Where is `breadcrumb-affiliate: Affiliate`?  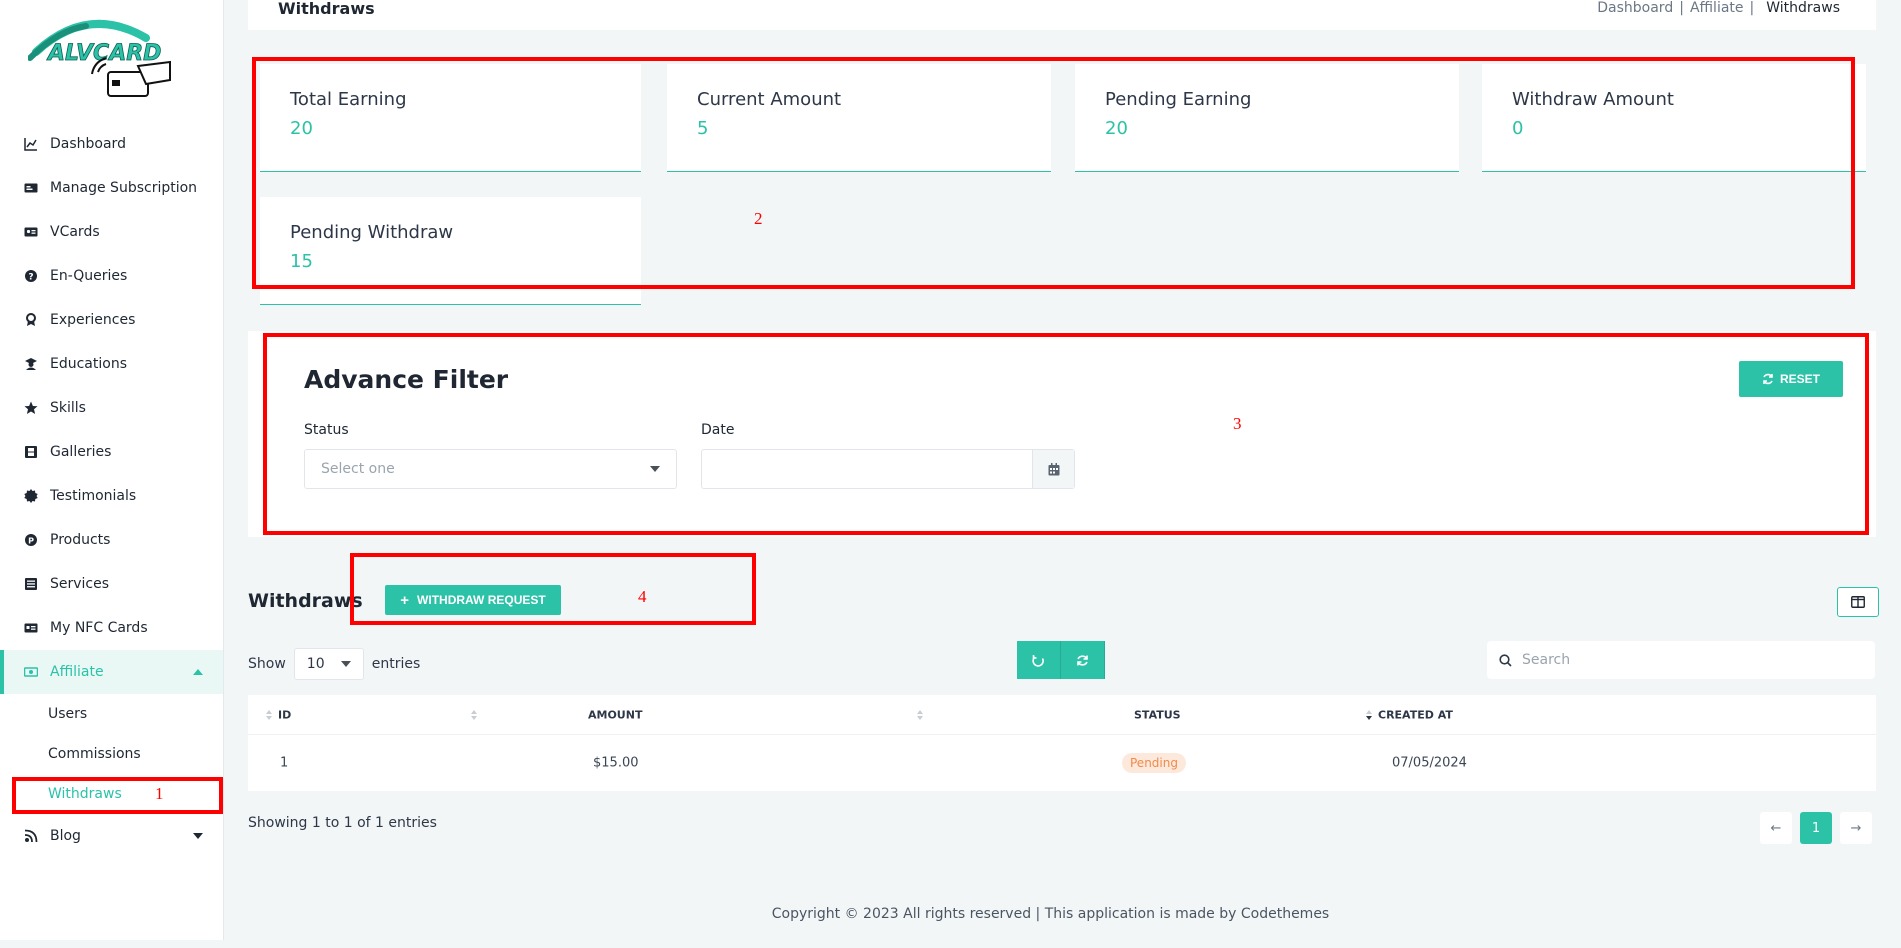
breadcrumb-affiliate: Affiliate is located at coordinates (1717, 8).